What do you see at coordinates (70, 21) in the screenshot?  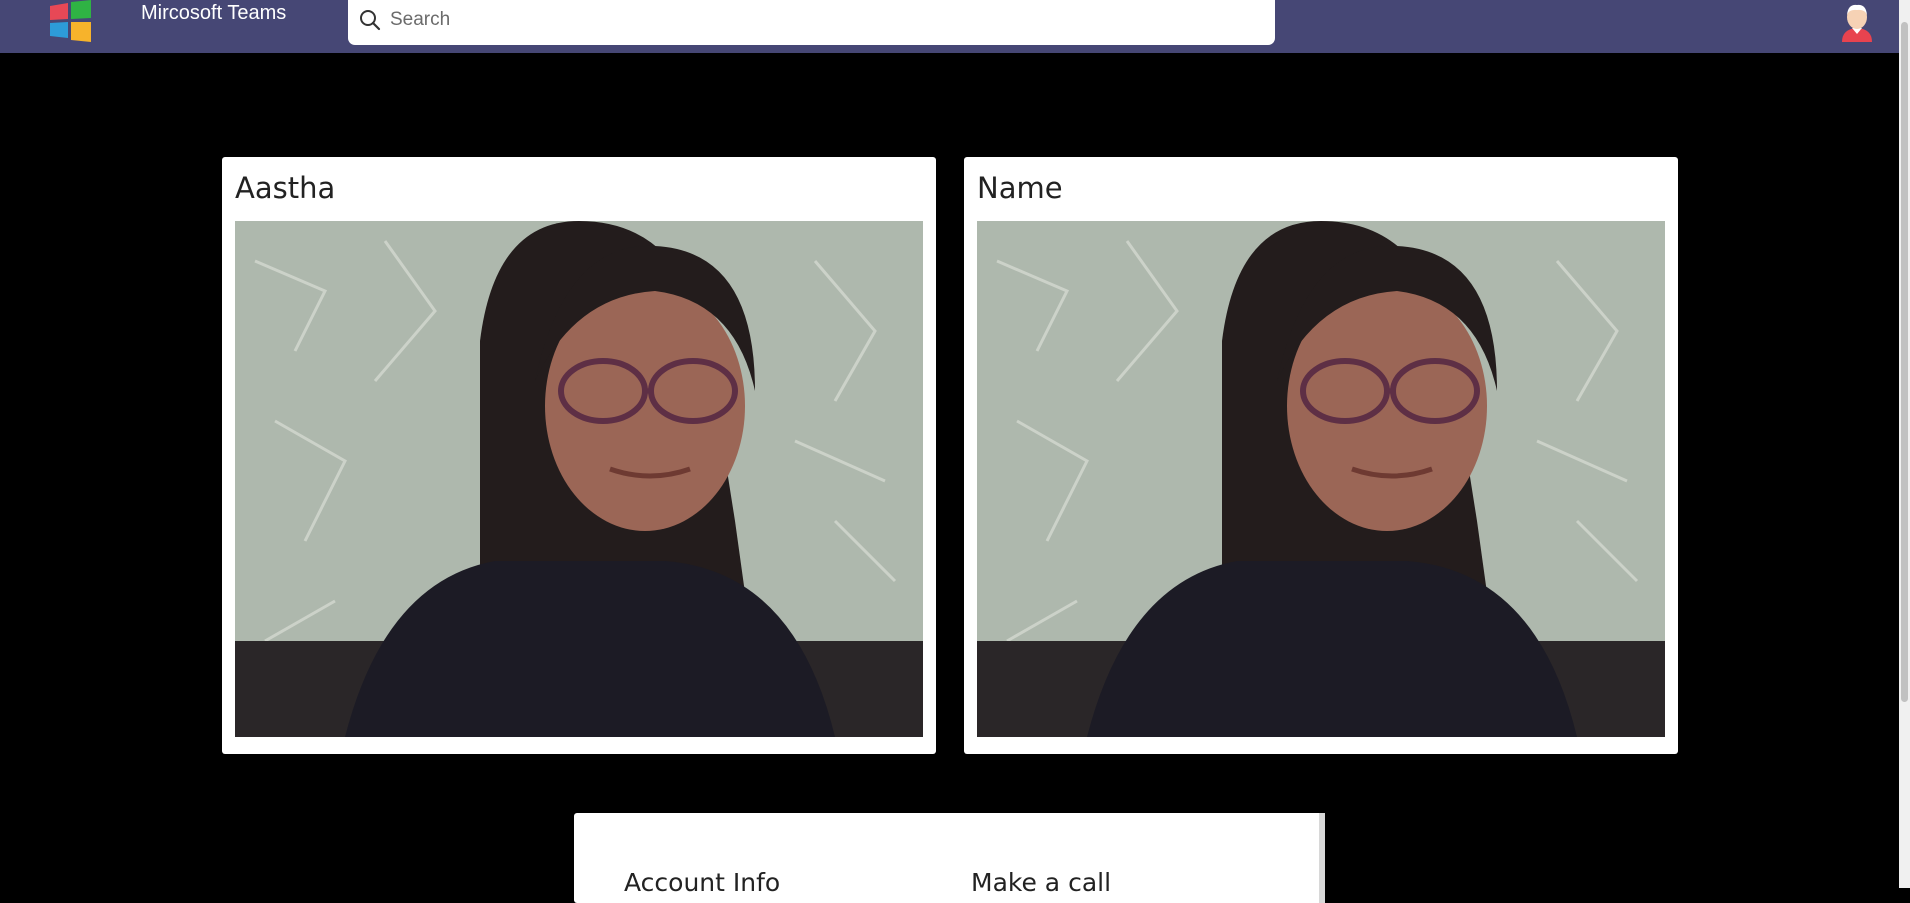 I see `windows-logo-icon` at bounding box center [70, 21].